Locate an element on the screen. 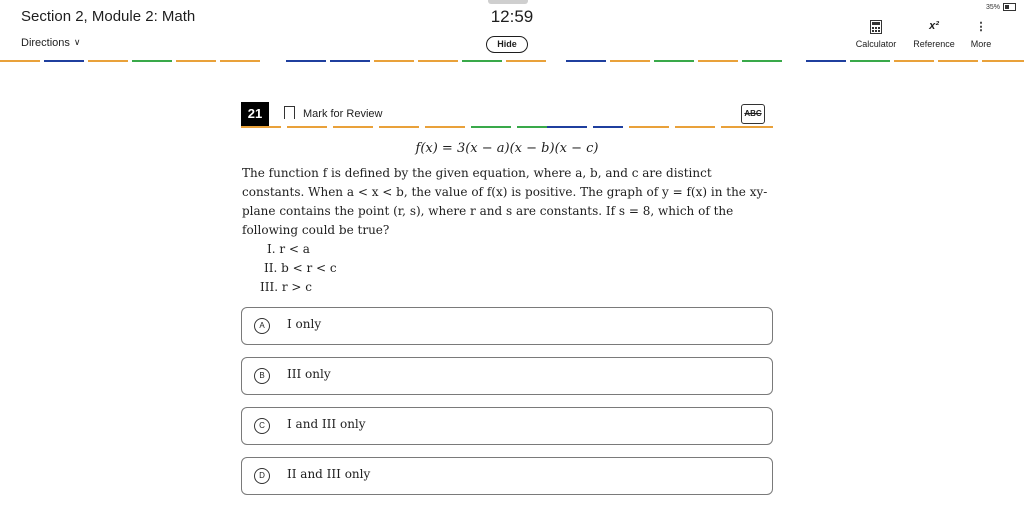 The width and height of the screenshot is (1024, 513). statement-item: I. r < a is located at coordinates (288, 249).